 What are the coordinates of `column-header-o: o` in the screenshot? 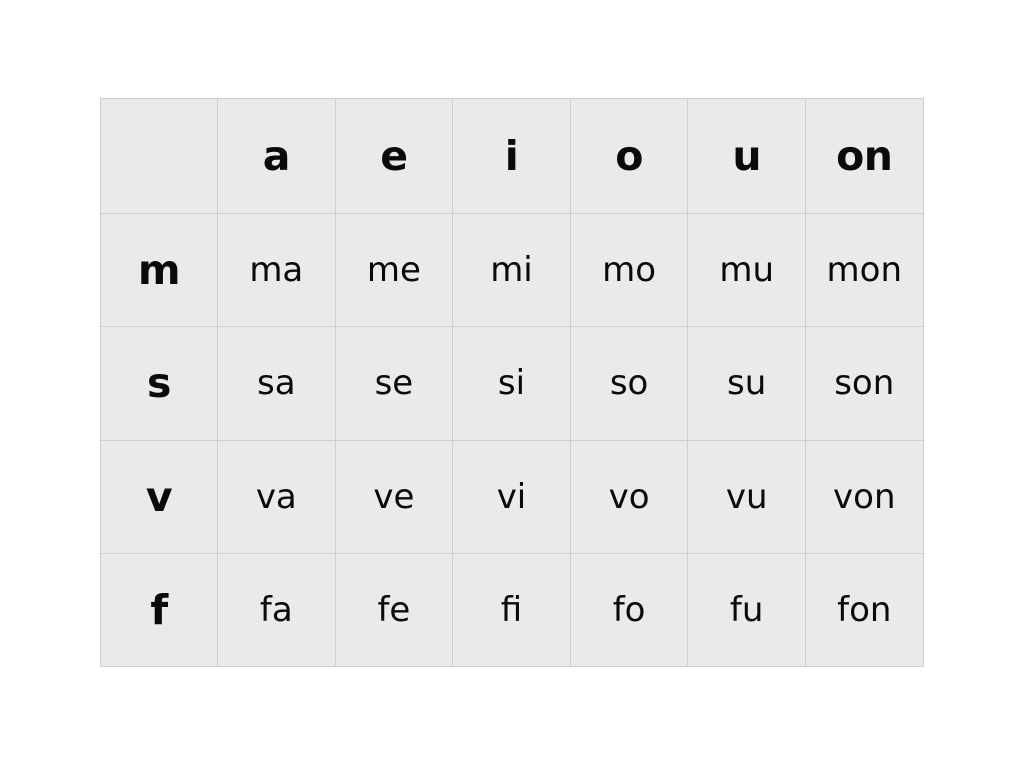 It's located at (629, 156).